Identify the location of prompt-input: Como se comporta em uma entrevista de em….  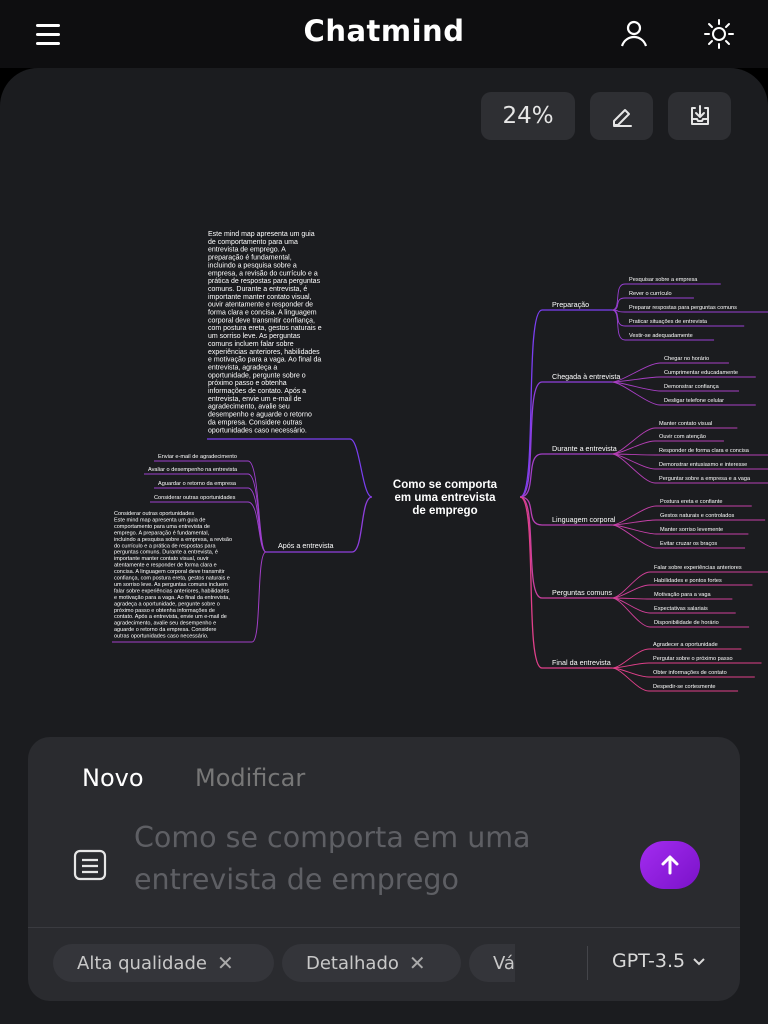
(384, 859).